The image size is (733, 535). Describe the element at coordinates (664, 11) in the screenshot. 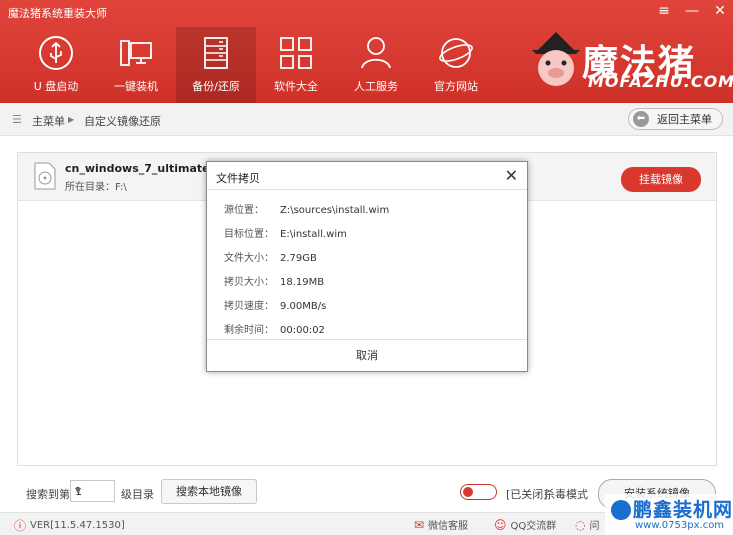

I see `menu-icon: ≡` at that location.